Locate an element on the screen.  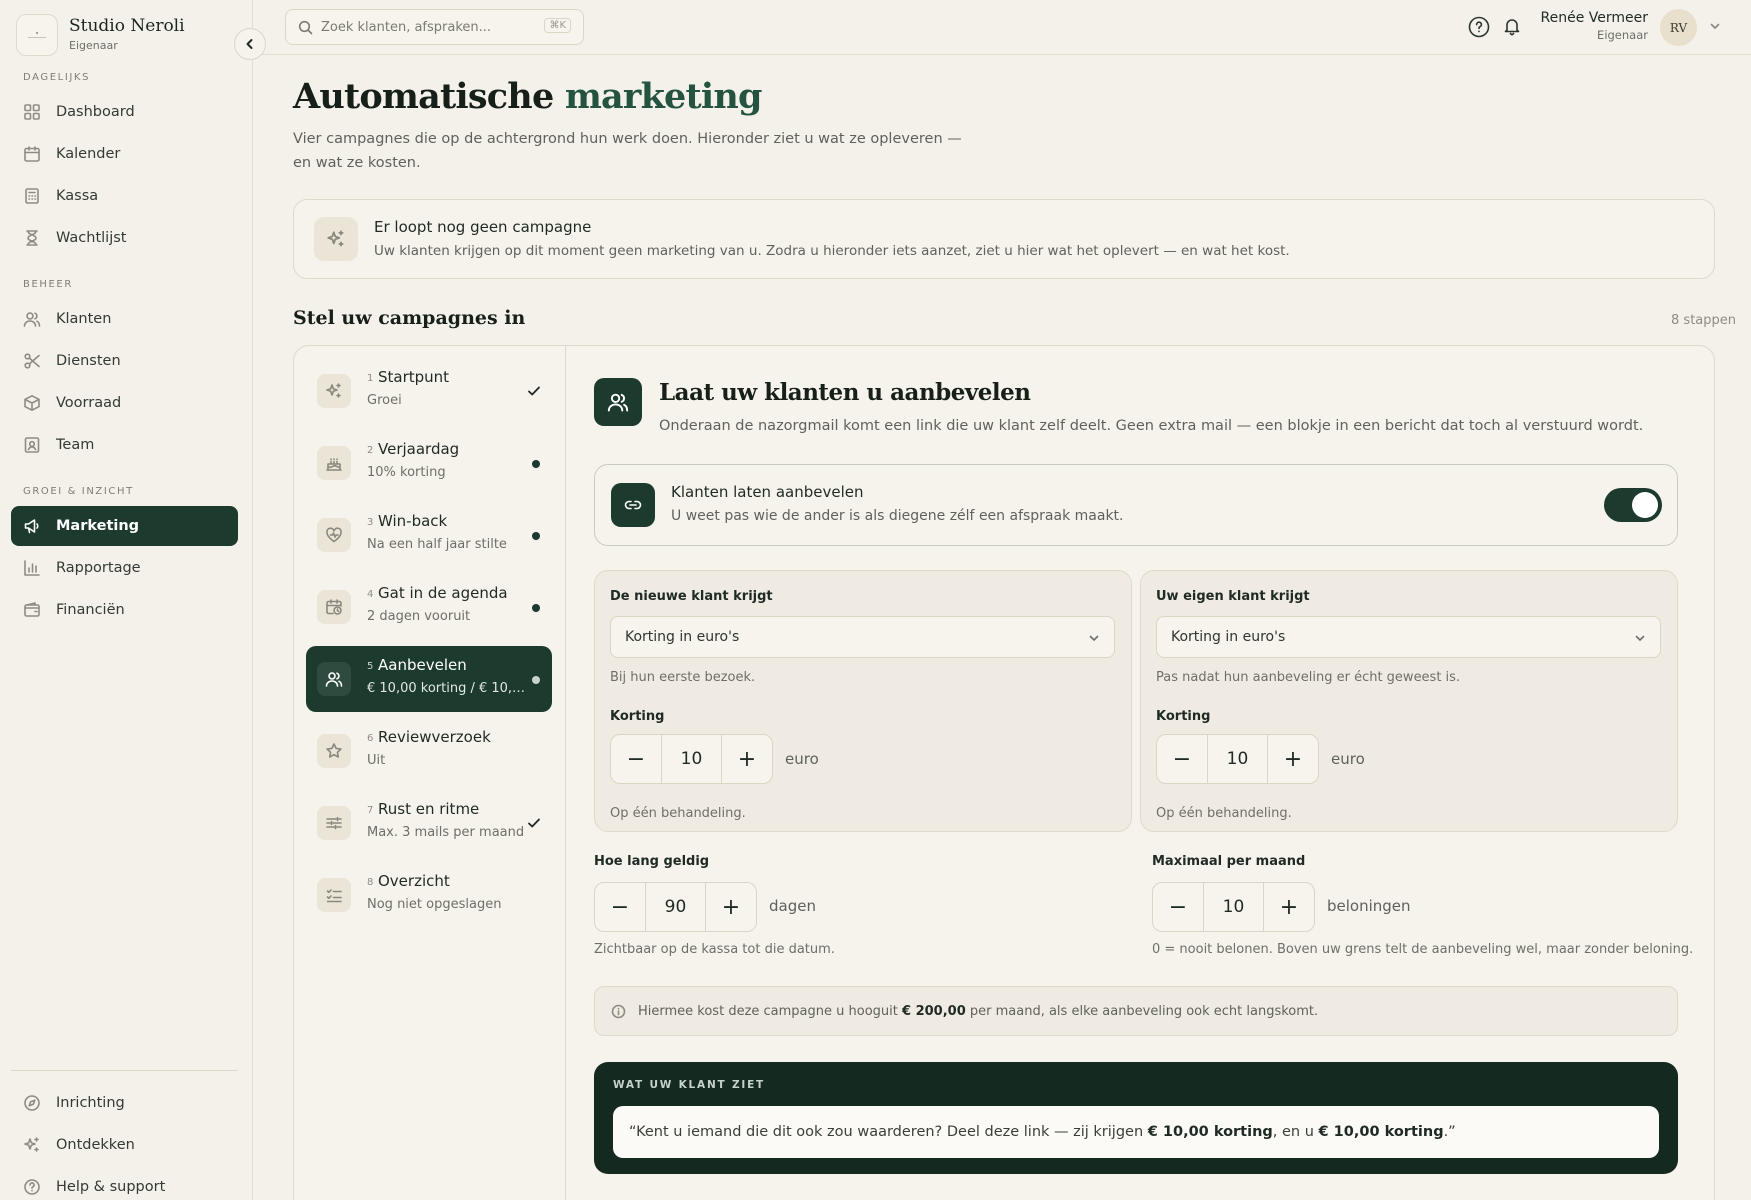
sidebar-item-diensten: Diensten is located at coordinates (124, 361).